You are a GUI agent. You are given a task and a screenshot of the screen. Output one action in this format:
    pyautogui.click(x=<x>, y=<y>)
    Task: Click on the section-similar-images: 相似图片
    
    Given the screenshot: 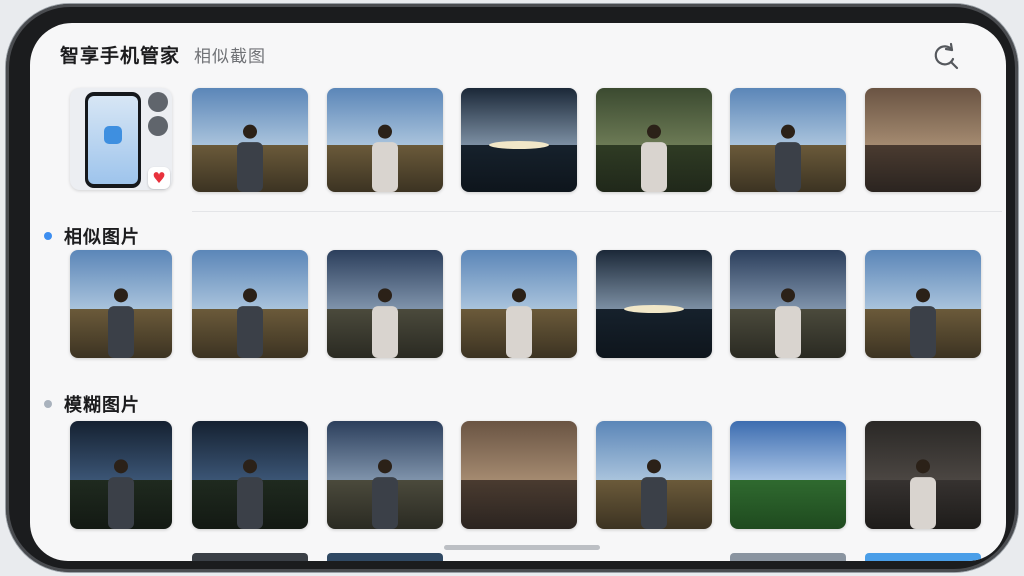 What is the action you would take?
    pyautogui.click(x=92, y=236)
    